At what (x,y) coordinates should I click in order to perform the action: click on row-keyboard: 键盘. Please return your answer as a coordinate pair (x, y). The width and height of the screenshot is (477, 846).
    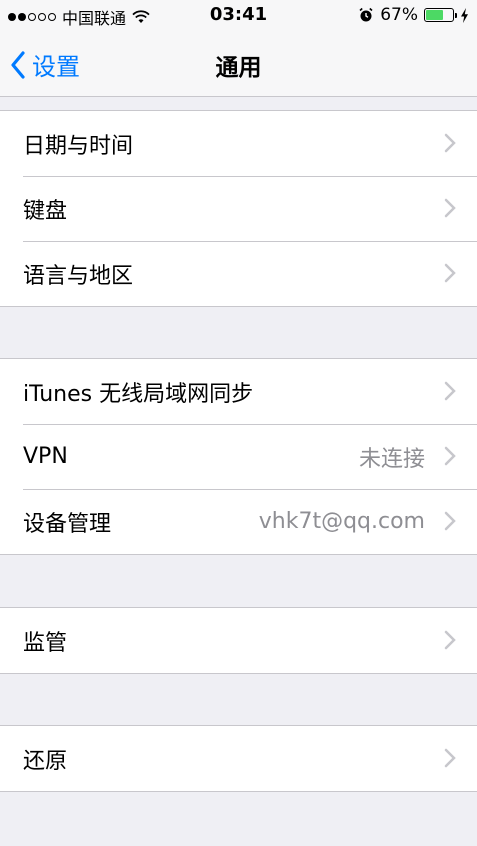
    Looking at the image, I should click on (238, 208).